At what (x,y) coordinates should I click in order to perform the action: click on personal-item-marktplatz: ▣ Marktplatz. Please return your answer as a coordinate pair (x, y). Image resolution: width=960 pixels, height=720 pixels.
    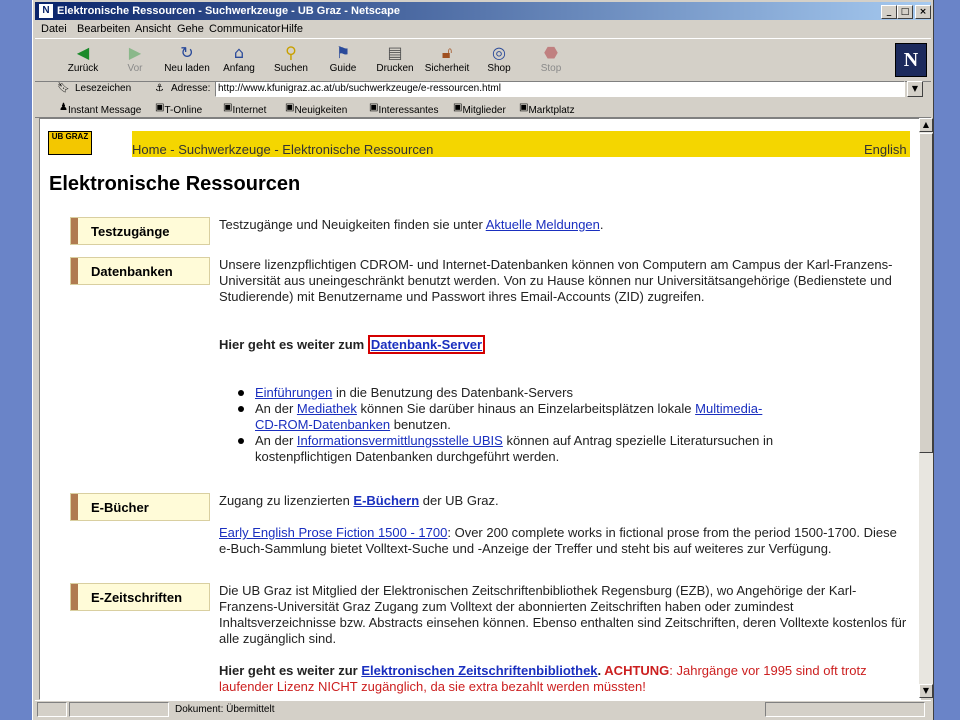
    Looking at the image, I should click on (547, 109).